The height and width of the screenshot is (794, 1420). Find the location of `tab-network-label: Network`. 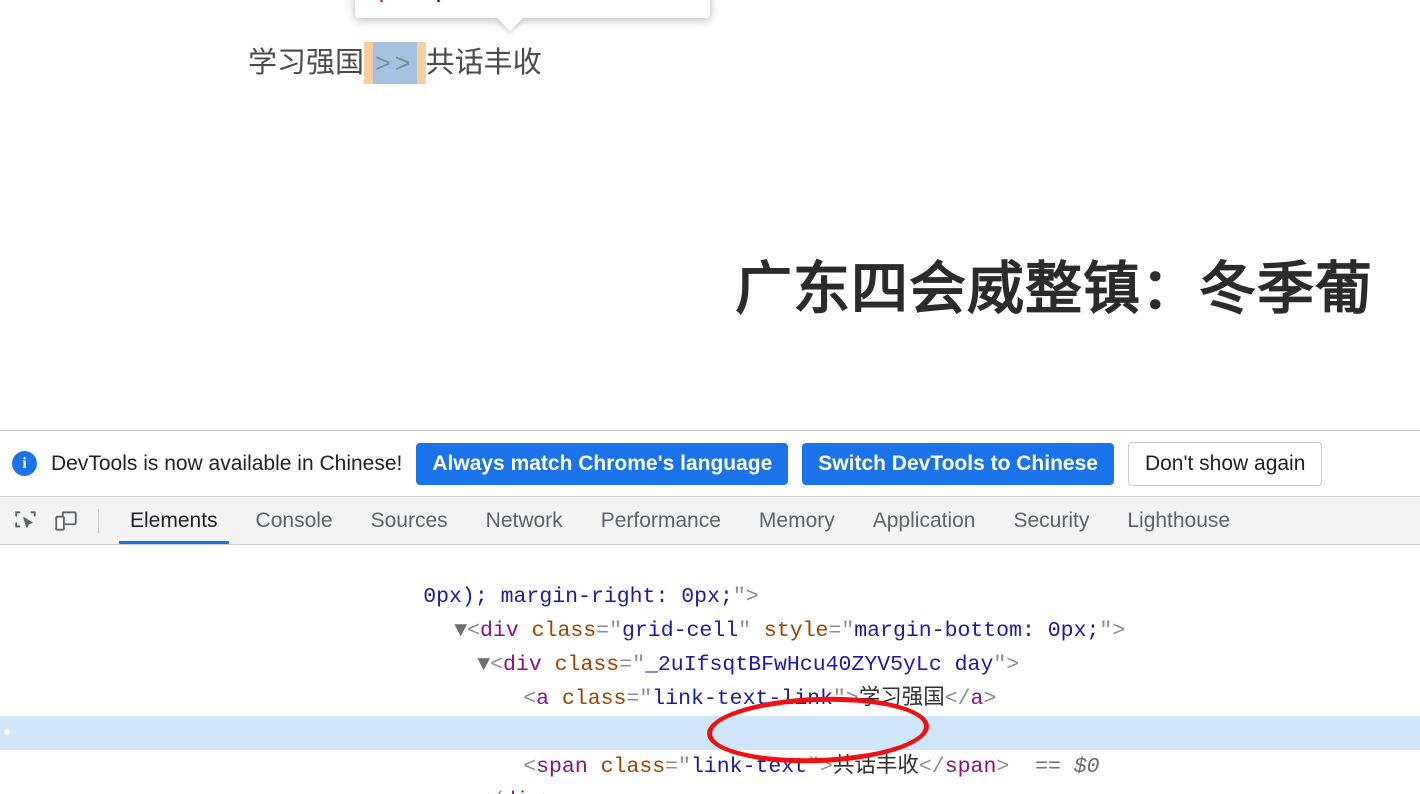

tab-network-label: Network is located at coordinates (524, 520).